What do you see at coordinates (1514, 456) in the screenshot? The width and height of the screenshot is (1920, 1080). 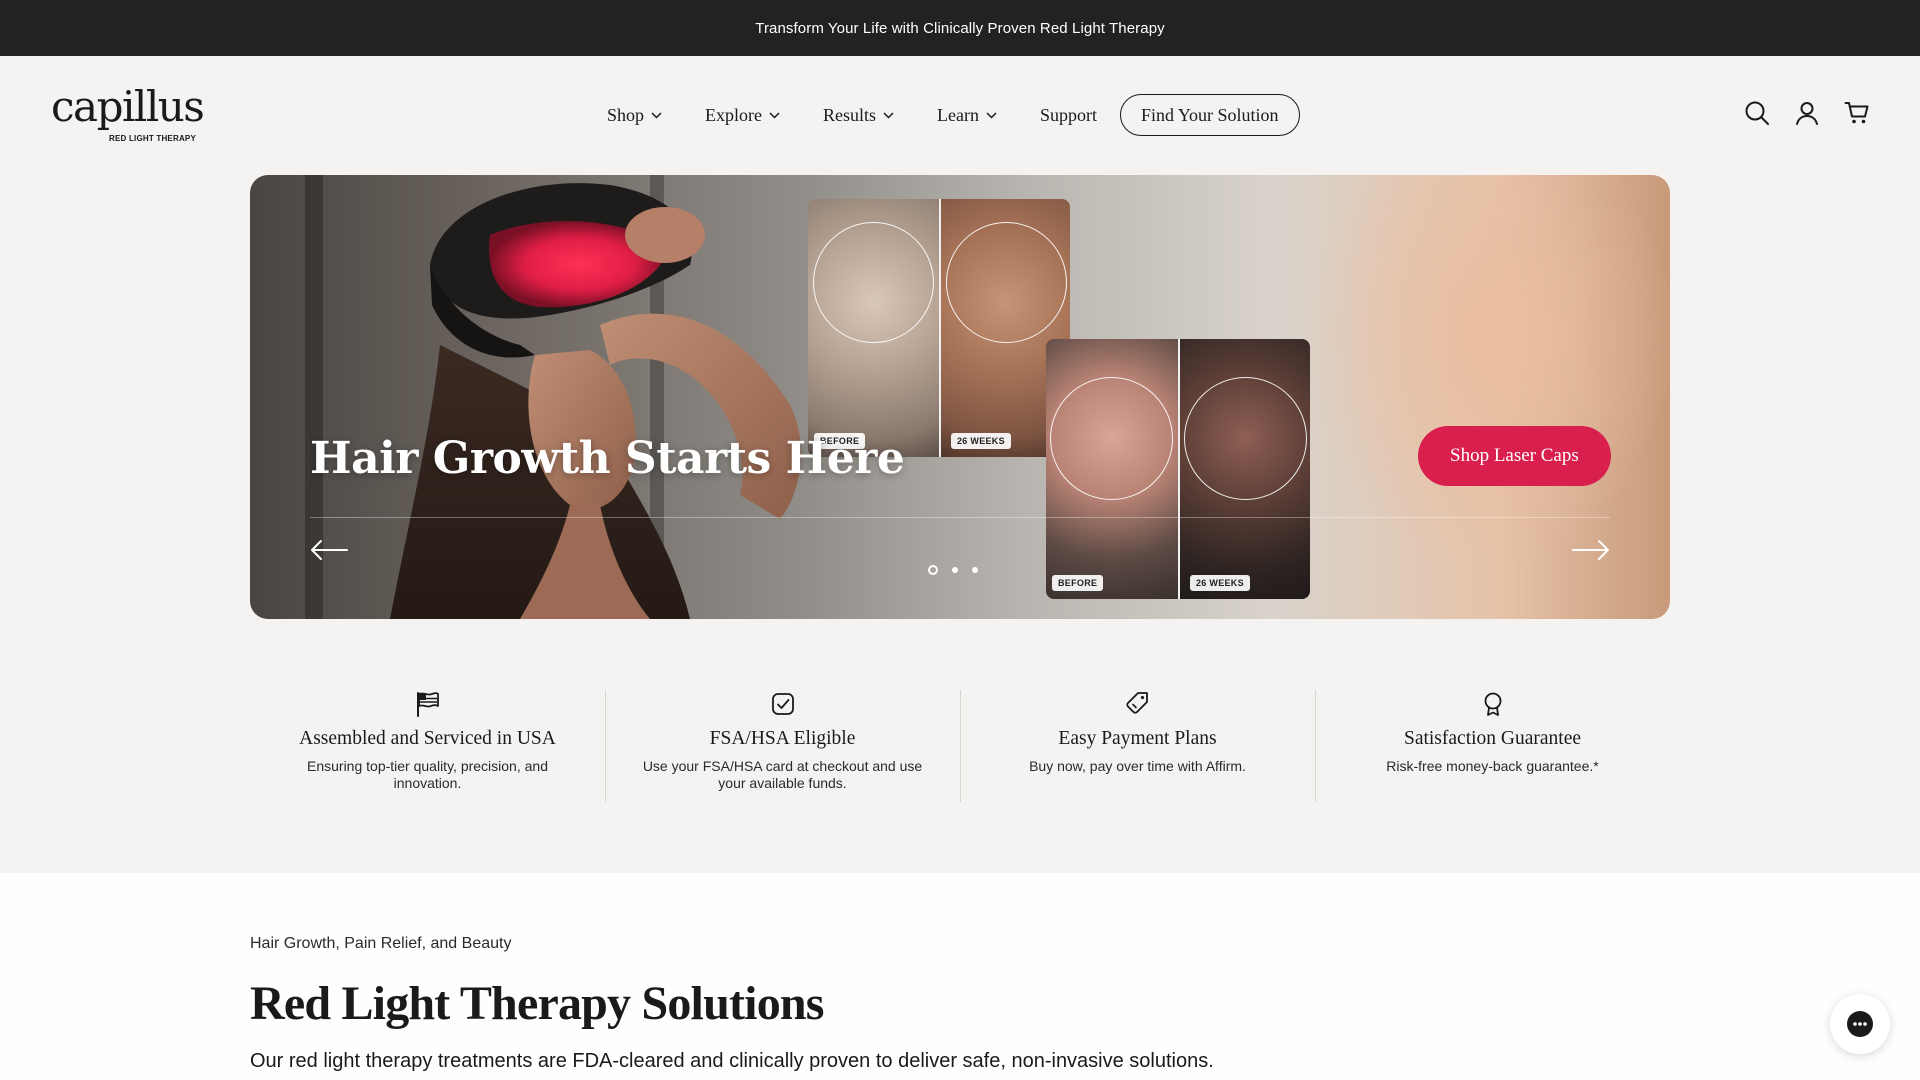 I see `shop-laser-caps-button: Shop Laser Caps` at bounding box center [1514, 456].